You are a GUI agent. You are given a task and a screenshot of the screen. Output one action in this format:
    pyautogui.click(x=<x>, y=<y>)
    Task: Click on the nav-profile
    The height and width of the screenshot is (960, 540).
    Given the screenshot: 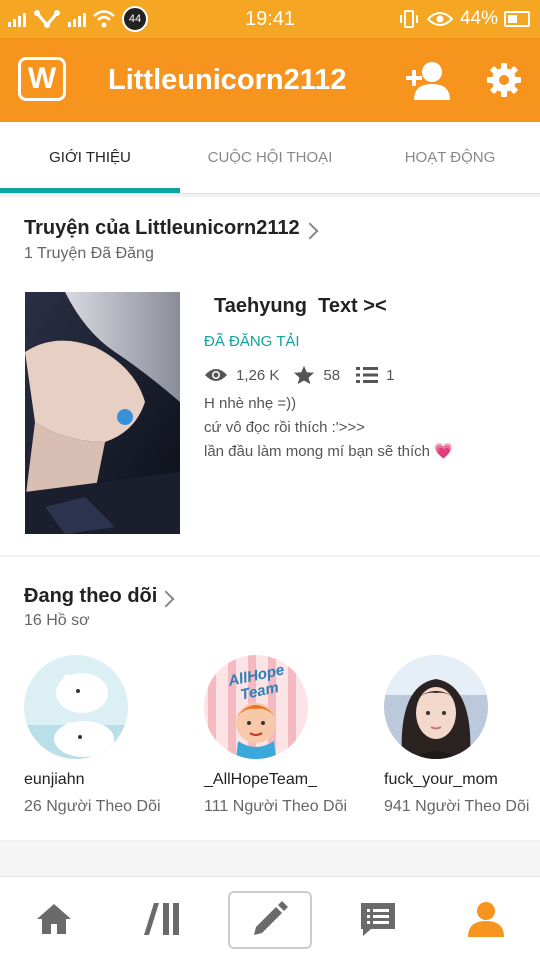 What is the action you would take?
    pyautogui.click(x=486, y=918)
    